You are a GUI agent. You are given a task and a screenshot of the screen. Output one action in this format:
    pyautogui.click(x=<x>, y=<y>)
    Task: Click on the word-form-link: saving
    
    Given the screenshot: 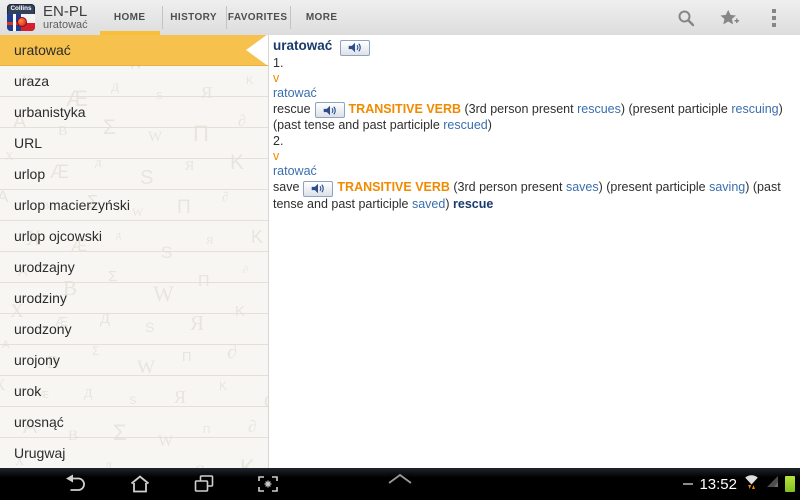 What is the action you would take?
    pyautogui.click(x=727, y=187)
    